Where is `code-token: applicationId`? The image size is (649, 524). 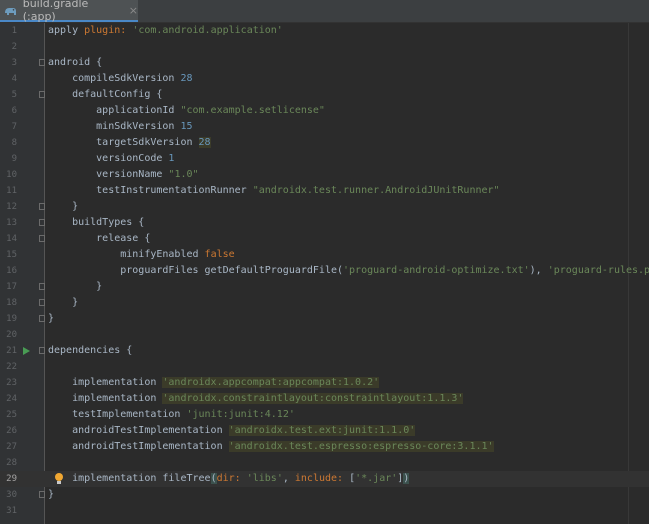 code-token: applicationId is located at coordinates (114, 110).